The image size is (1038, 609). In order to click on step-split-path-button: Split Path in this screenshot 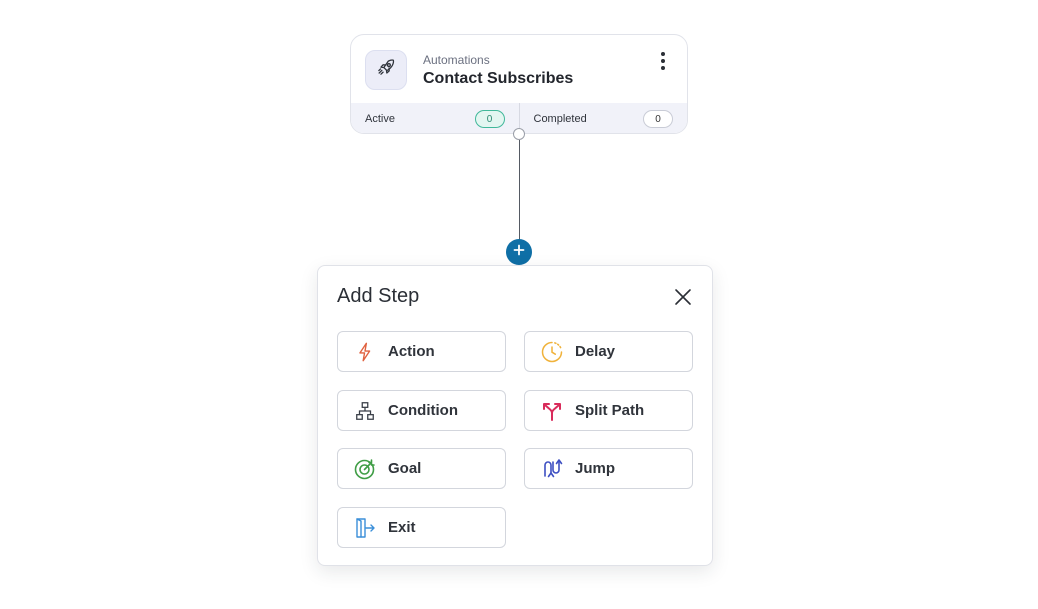, I will do `click(608, 410)`.